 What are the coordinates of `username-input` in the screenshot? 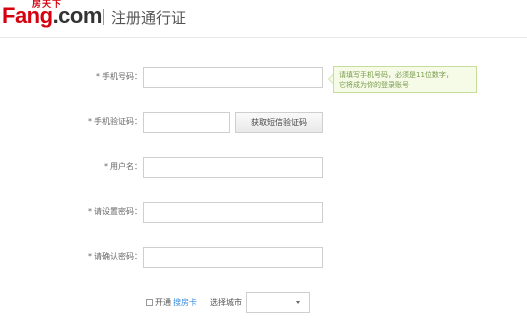 It's located at (233, 167).